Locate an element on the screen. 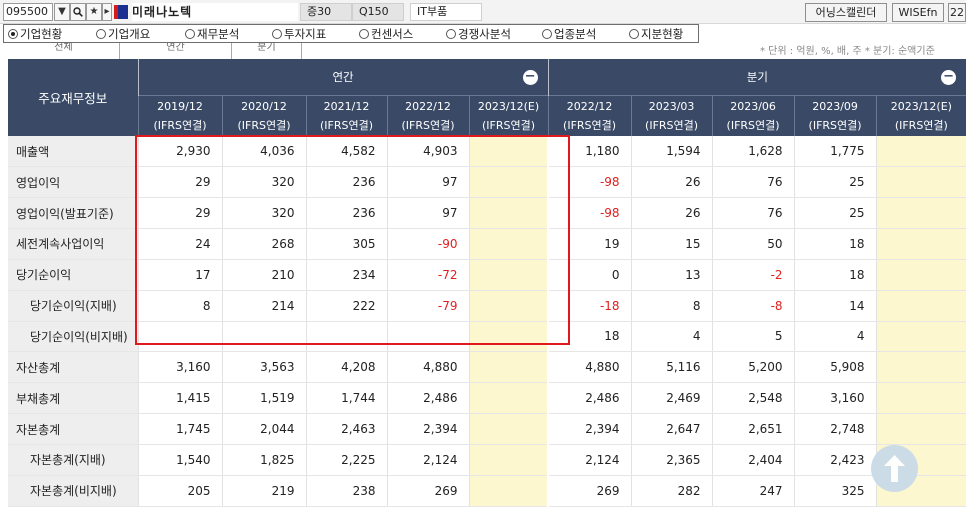  annual-value-cell: 234 is located at coordinates (346, 275).